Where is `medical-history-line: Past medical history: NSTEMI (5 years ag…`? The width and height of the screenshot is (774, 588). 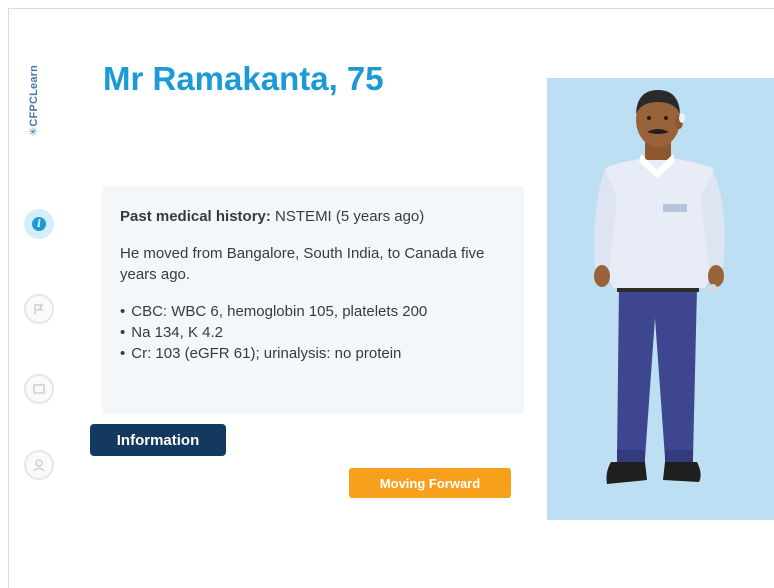
medical-history-line: Past medical history: NSTEMI (5 years ag… is located at coordinates (313, 216).